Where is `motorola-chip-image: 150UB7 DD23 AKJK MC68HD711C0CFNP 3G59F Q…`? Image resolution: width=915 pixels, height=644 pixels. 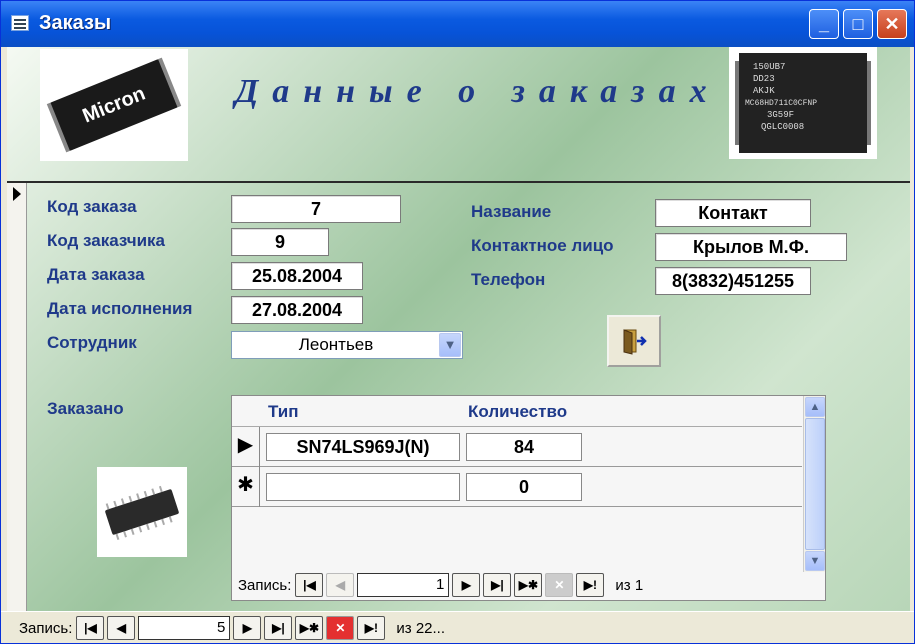
motorola-chip-image: 150UB7 DD23 AKJK MC68HD711C0CFNP 3G59F Q… is located at coordinates (803, 103).